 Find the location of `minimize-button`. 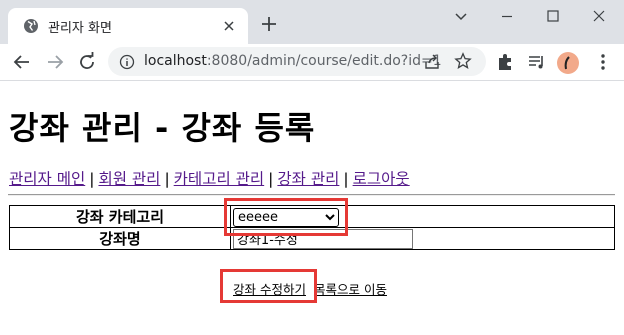

minimize-button is located at coordinates (507, 16).